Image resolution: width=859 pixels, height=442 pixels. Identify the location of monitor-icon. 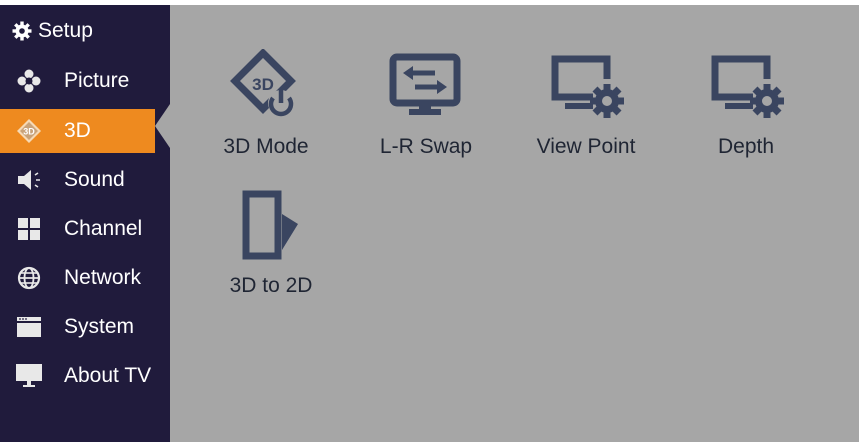
(29, 376).